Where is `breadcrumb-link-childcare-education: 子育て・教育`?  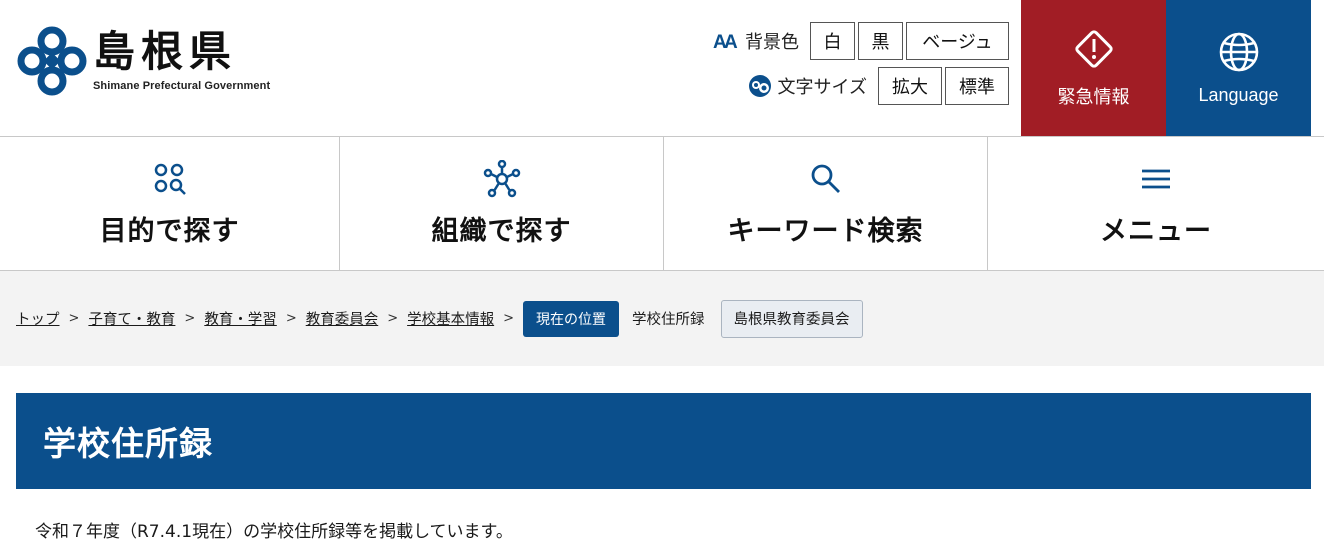 breadcrumb-link-childcare-education: 子育て・教育 is located at coordinates (131, 318).